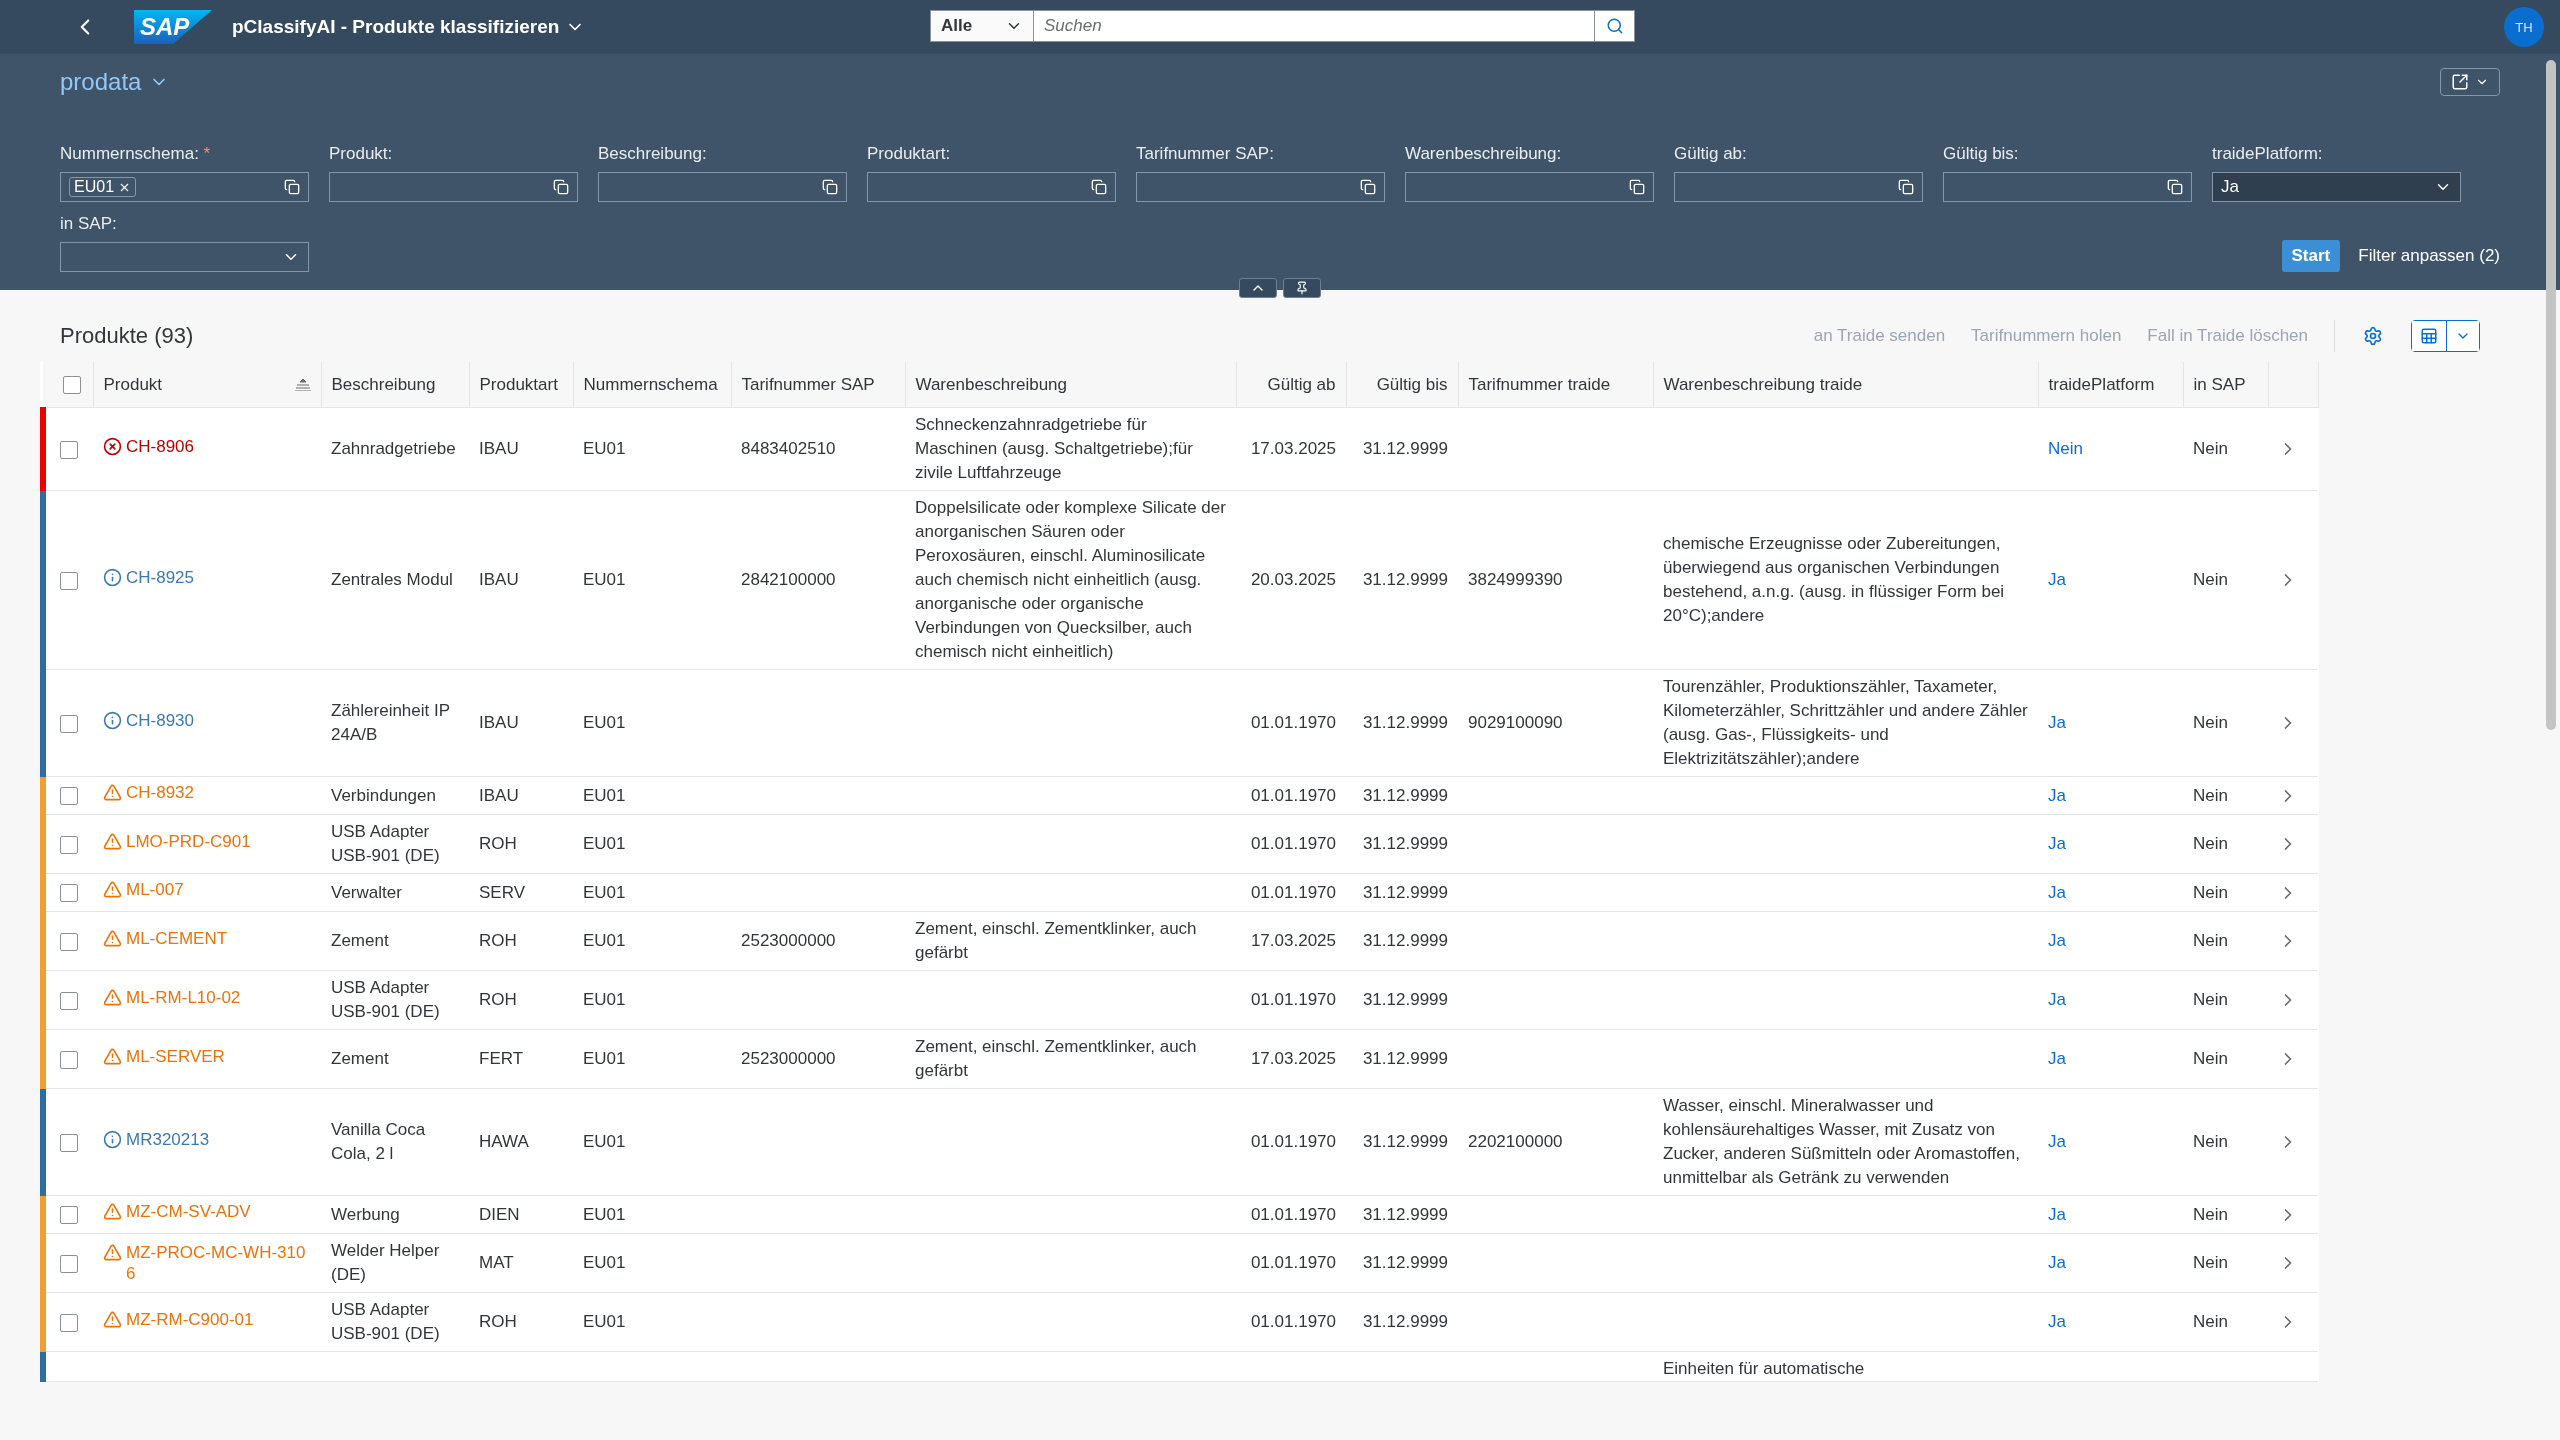 Image resolution: width=2560 pixels, height=1440 pixels. What do you see at coordinates (2445, 336) in the screenshot?
I see `export-split-button` at bounding box center [2445, 336].